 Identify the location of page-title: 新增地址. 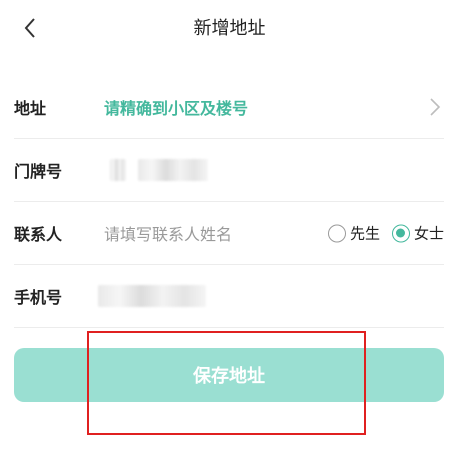
(229, 28).